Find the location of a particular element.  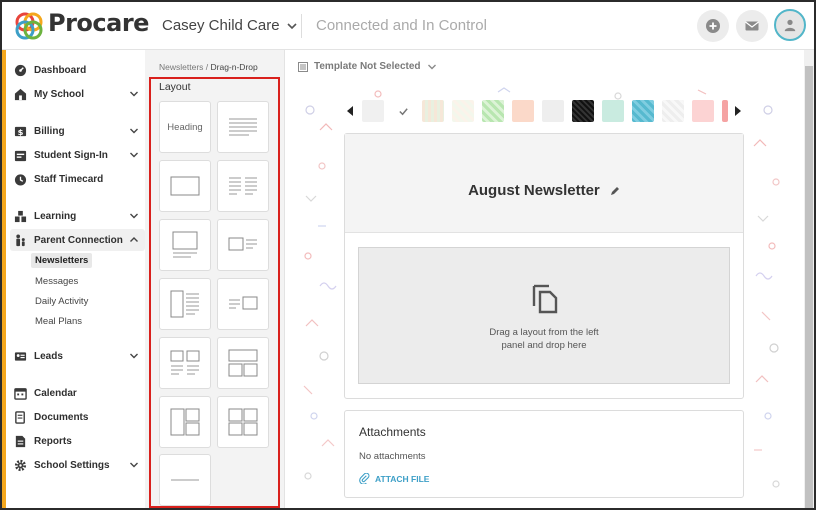

sidebar-item-label: School Settings is located at coordinates (72, 465).